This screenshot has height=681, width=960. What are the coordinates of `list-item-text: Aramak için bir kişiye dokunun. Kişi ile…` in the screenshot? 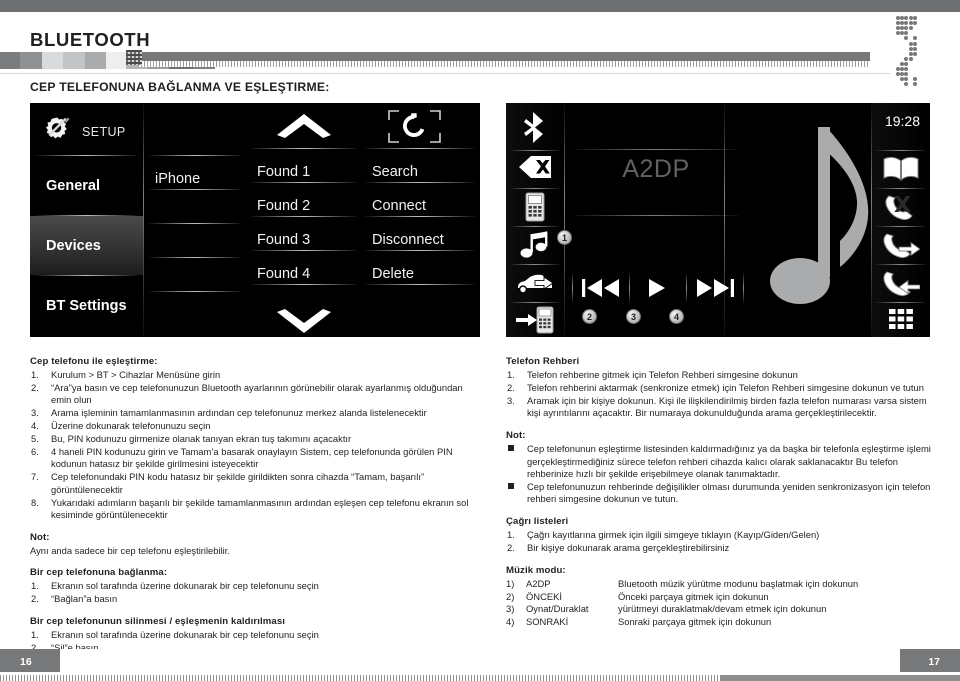 It's located at (727, 406).